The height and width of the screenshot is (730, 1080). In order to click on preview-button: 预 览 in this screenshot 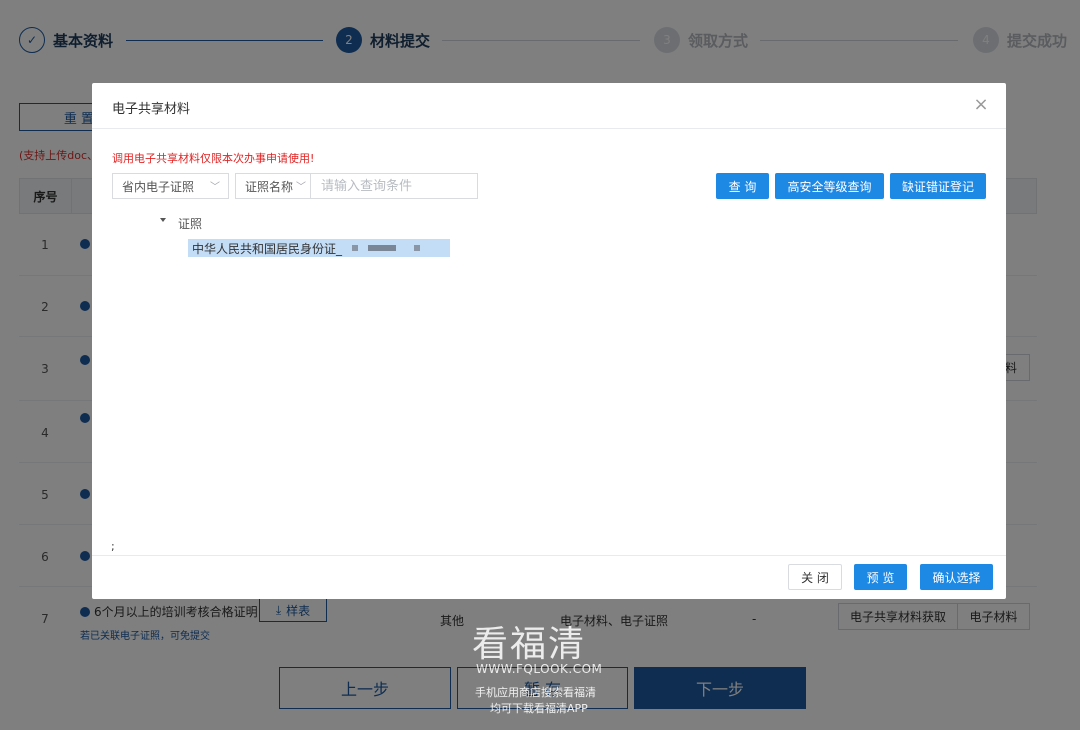, I will do `click(880, 577)`.